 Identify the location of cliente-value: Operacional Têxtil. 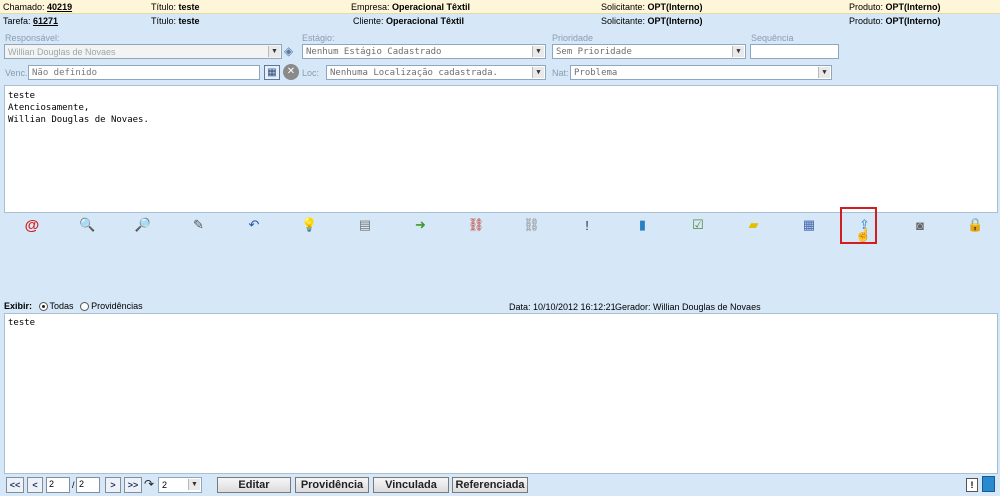
(425, 21).